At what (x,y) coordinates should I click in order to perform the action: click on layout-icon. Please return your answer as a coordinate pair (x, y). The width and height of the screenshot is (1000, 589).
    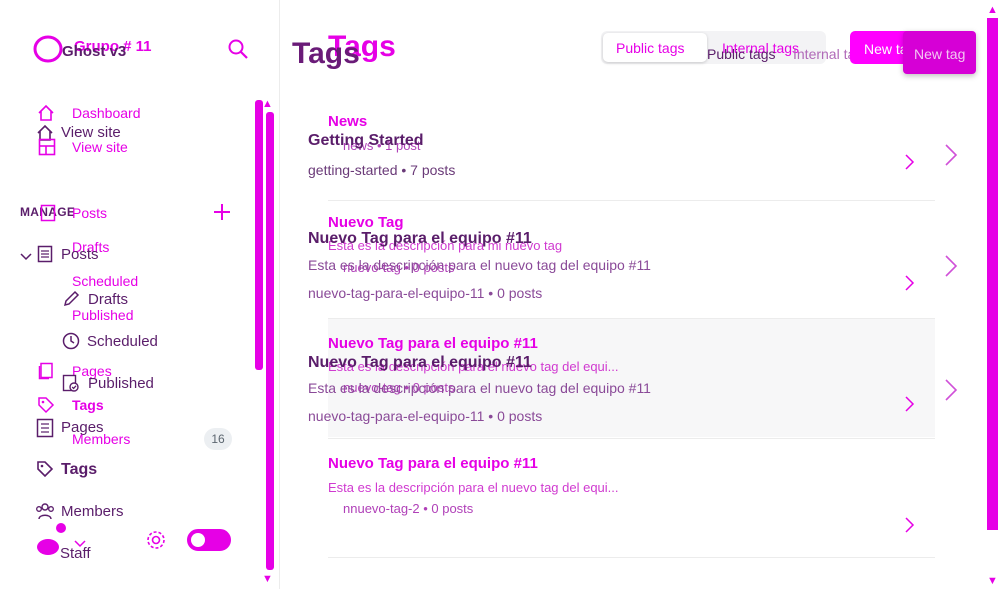
    Looking at the image, I should click on (47, 147).